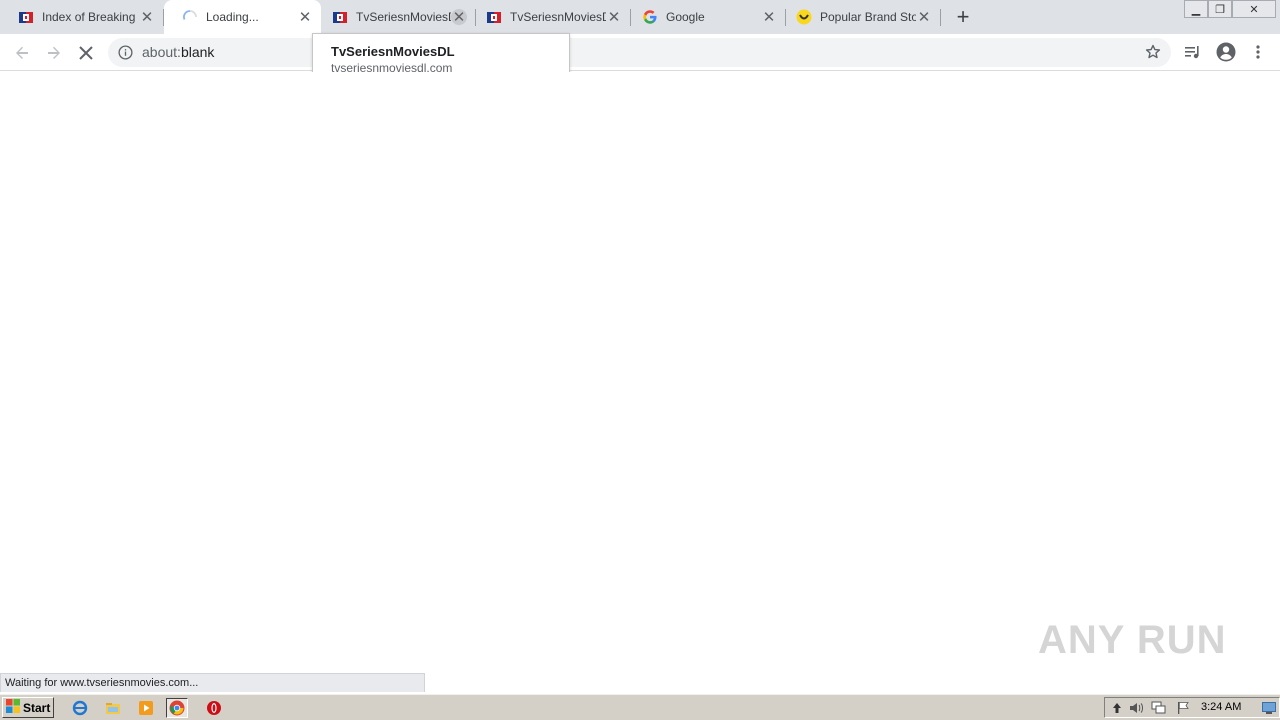 The width and height of the screenshot is (1280, 720). I want to click on forward-button, so click(54, 53).